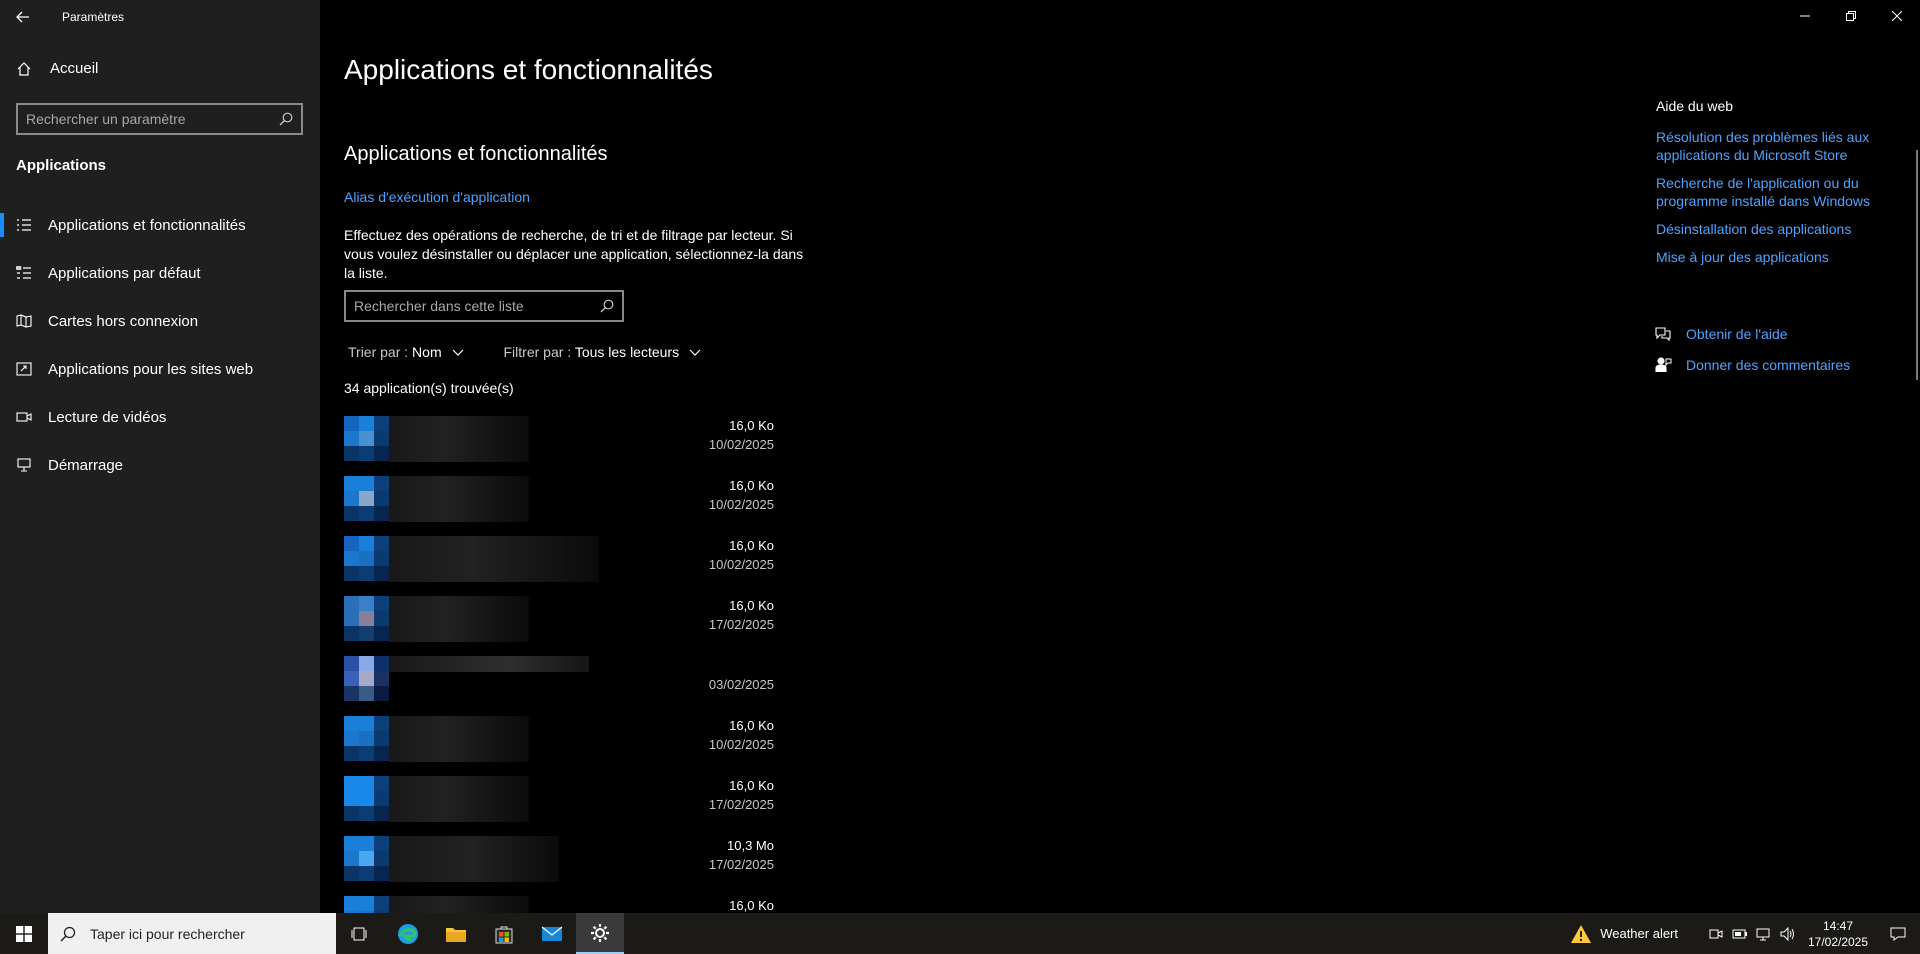 The image size is (1920, 954). Describe the element at coordinates (1639, 933) in the screenshot. I see `weather-text: Weather alert` at that location.